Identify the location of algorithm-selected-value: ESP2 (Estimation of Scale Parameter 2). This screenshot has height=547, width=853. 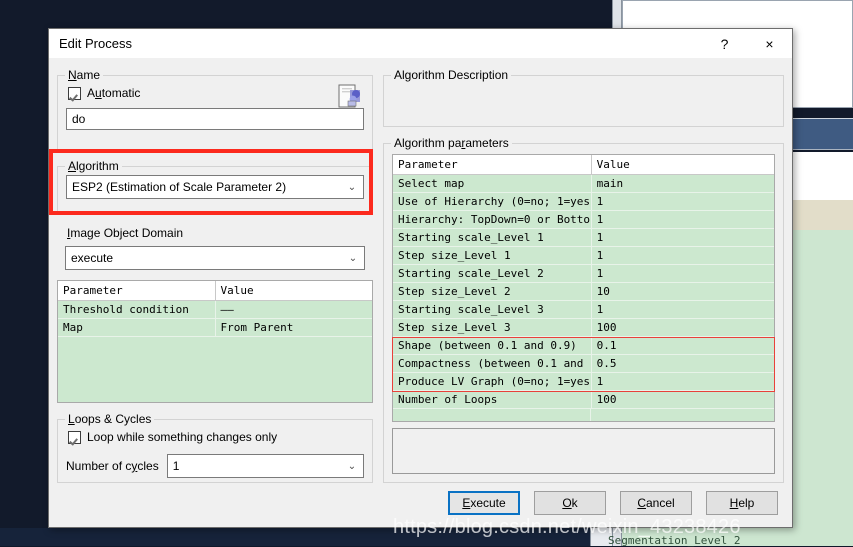
(179, 187).